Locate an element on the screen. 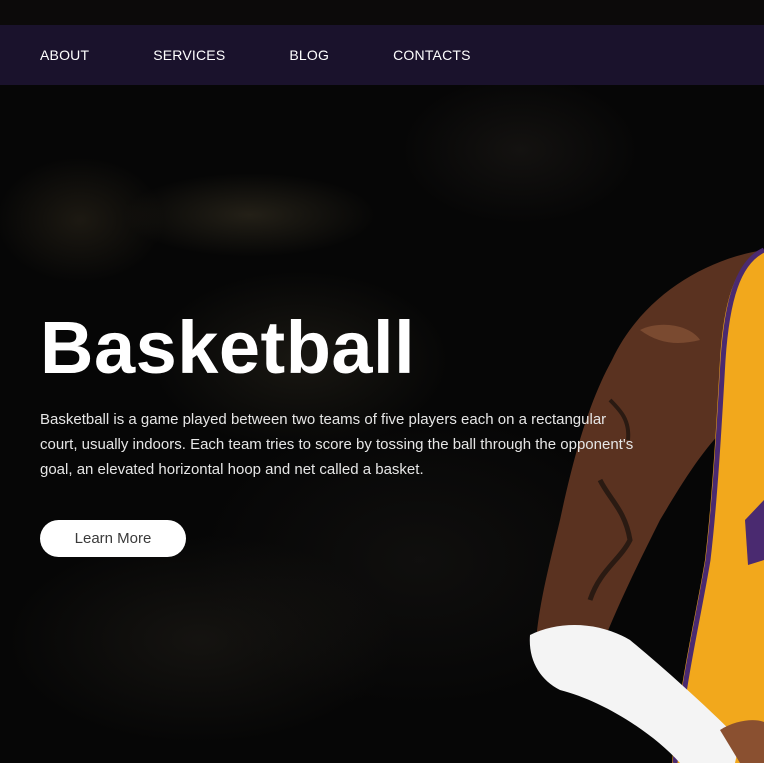 This screenshot has height=763, width=764. page-title: Basketball is located at coordinates (228, 347).